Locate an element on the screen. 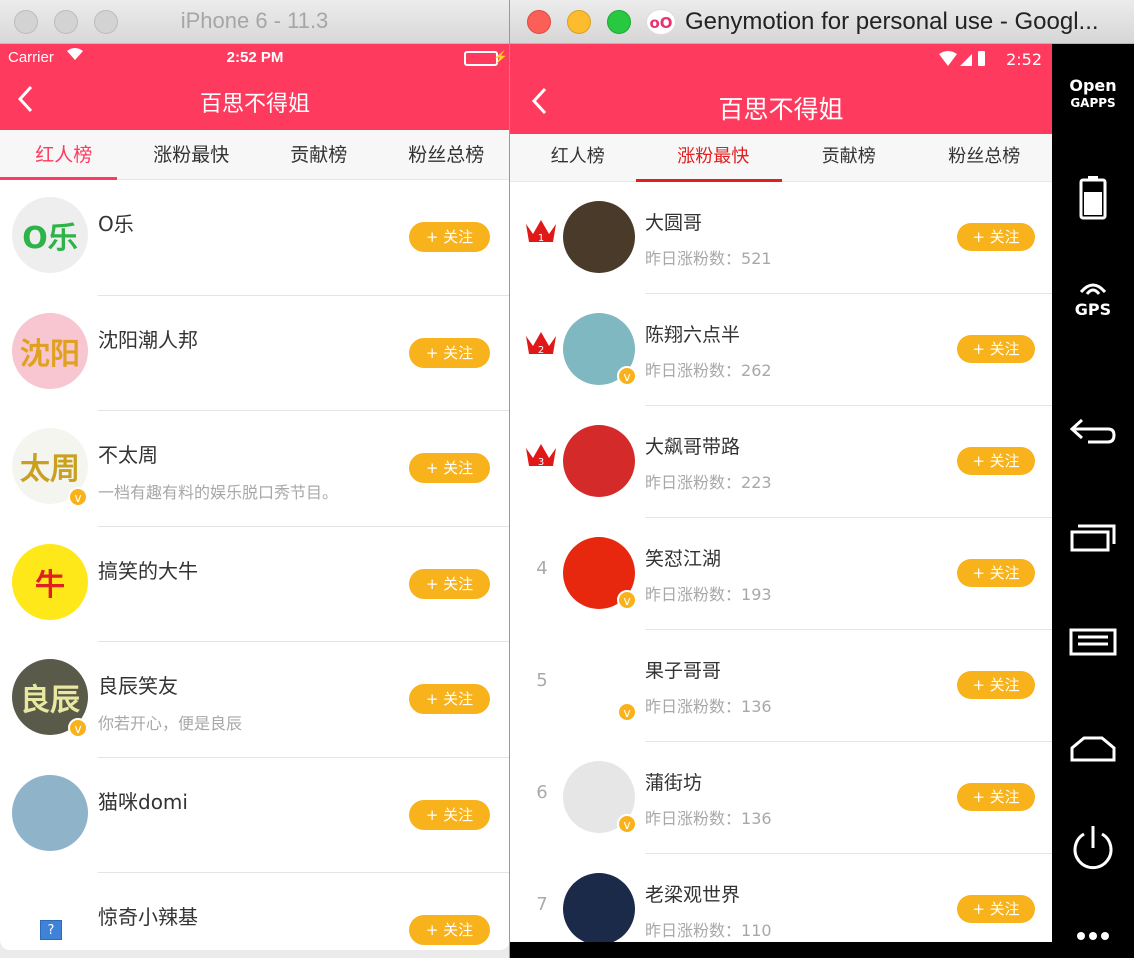  fan-growth-text: 昨日涨粉数：110 is located at coordinates (708, 930).